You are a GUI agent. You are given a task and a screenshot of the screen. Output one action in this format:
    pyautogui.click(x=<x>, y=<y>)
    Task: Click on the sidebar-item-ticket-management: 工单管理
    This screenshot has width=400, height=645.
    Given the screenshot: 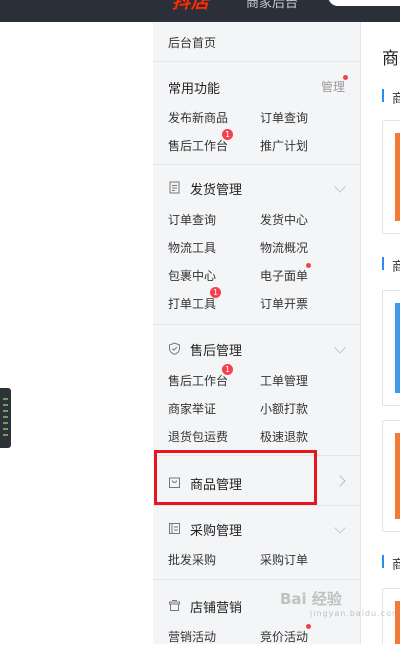 What is the action you would take?
    pyautogui.click(x=284, y=380)
    